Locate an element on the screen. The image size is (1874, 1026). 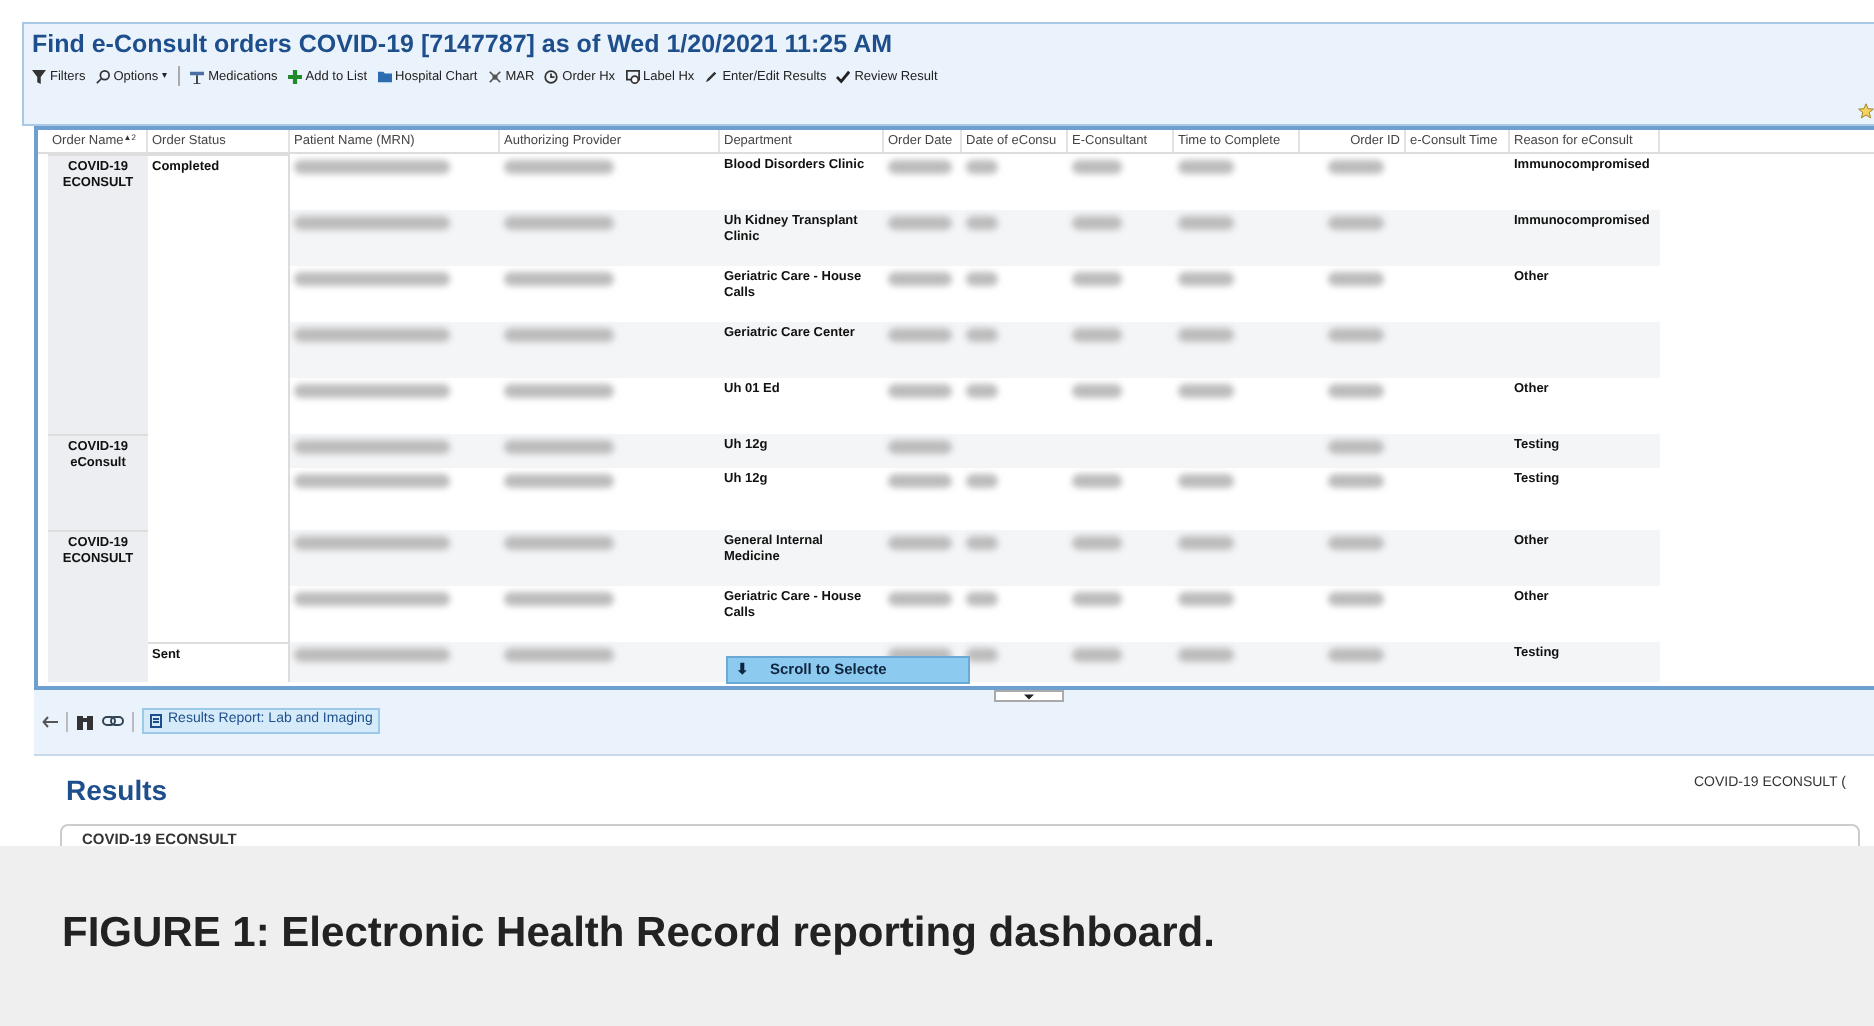
pencil-icon is located at coordinates (711, 76).